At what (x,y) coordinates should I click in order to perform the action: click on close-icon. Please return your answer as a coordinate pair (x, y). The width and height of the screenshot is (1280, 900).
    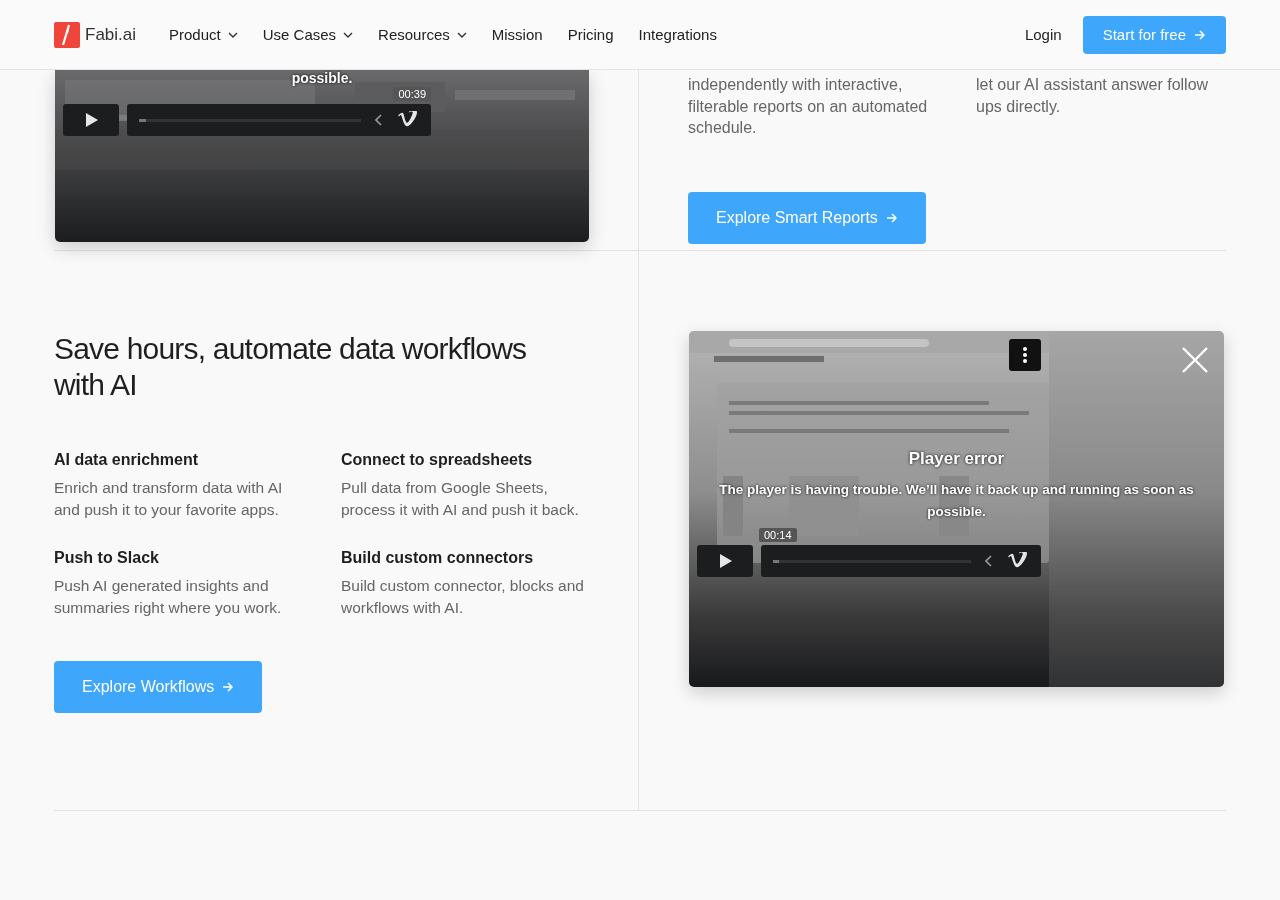
    Looking at the image, I should click on (1195, 360).